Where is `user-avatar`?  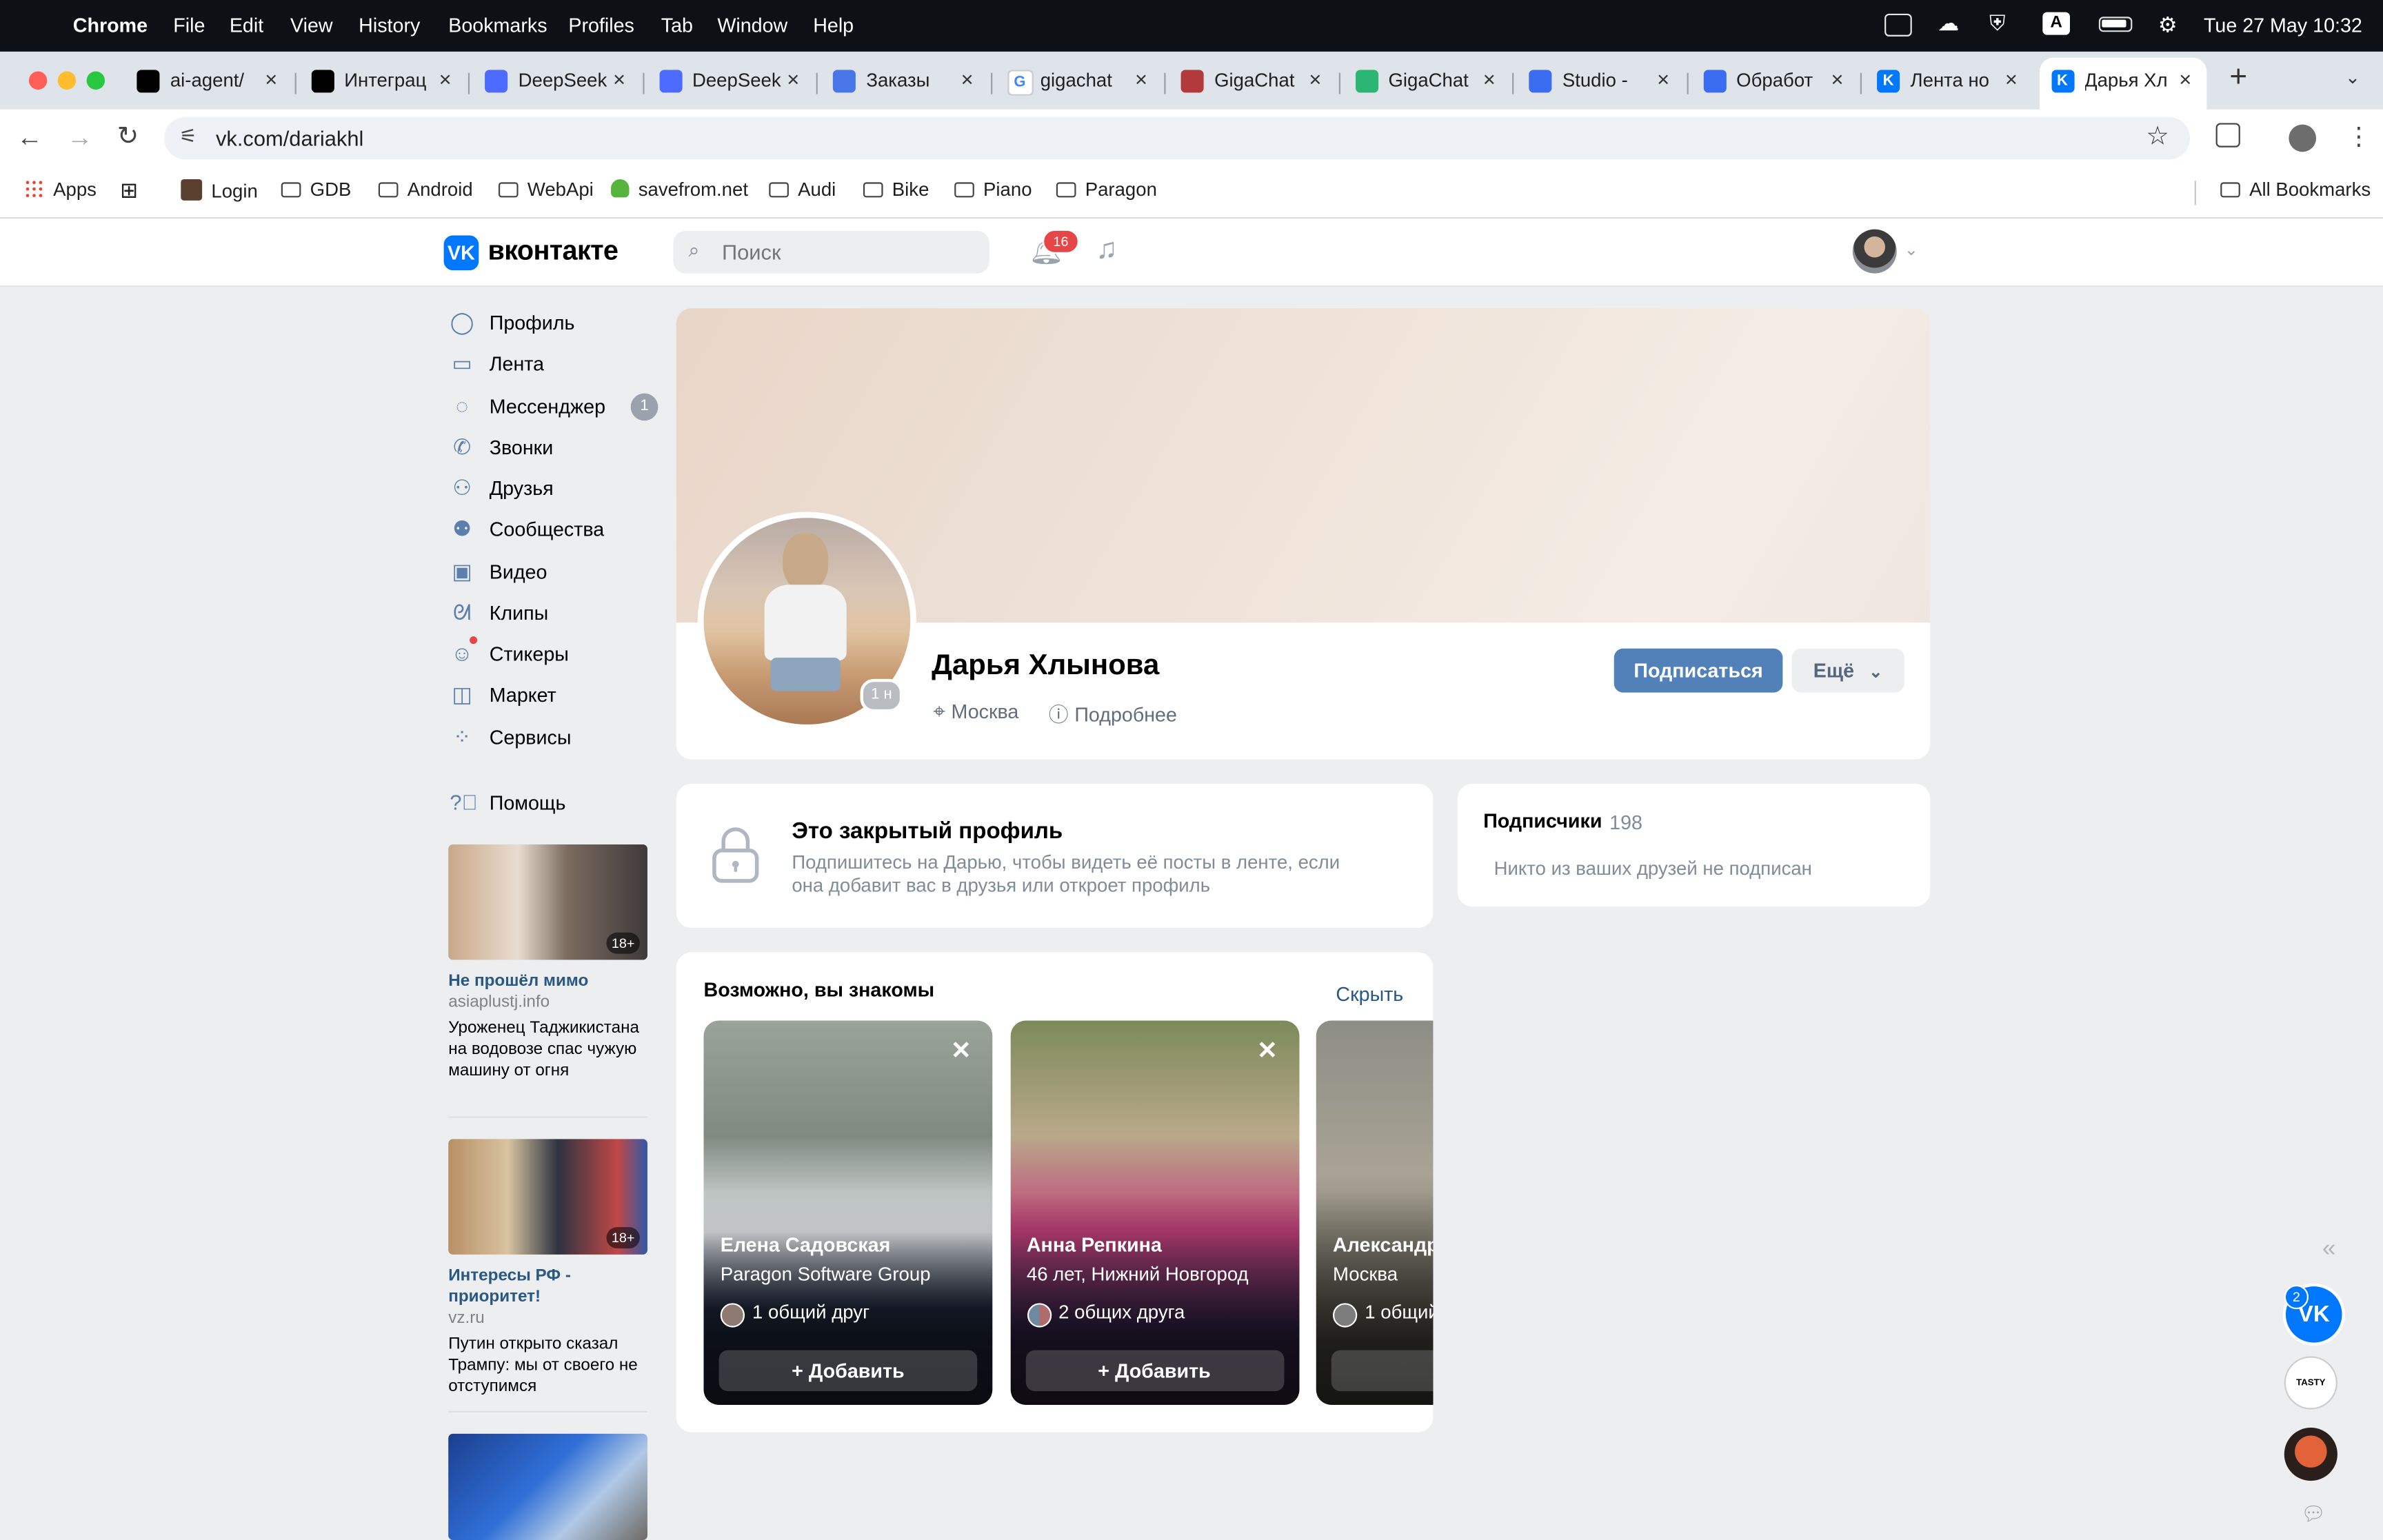
user-avatar is located at coordinates (1874, 252).